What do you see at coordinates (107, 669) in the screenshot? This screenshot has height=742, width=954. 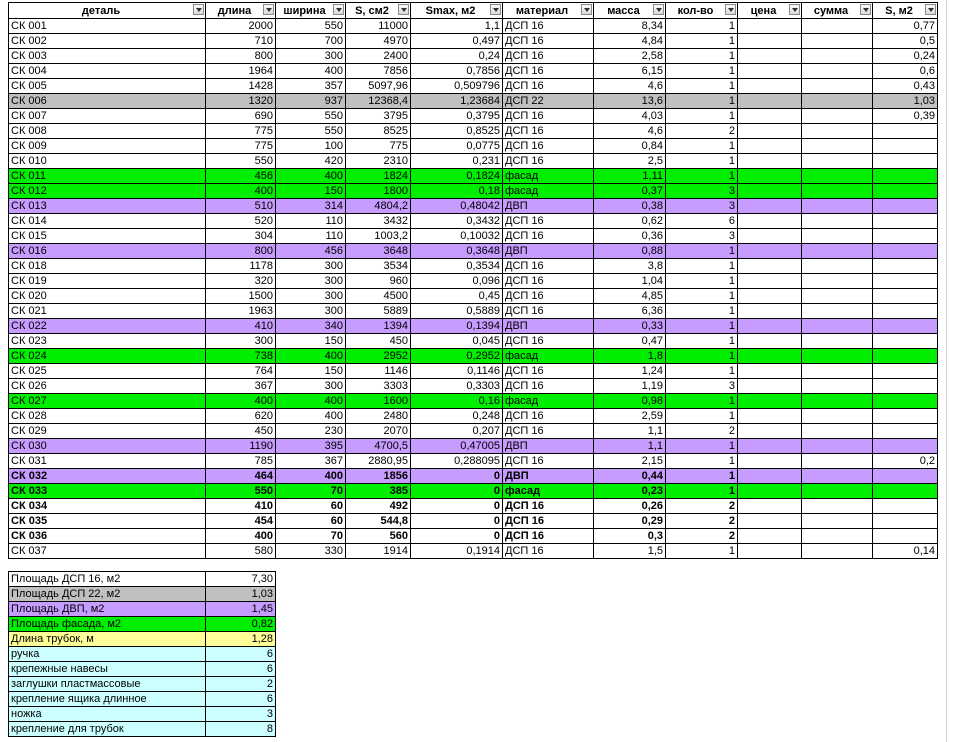 I see `summary-label: крепежные навесы` at bounding box center [107, 669].